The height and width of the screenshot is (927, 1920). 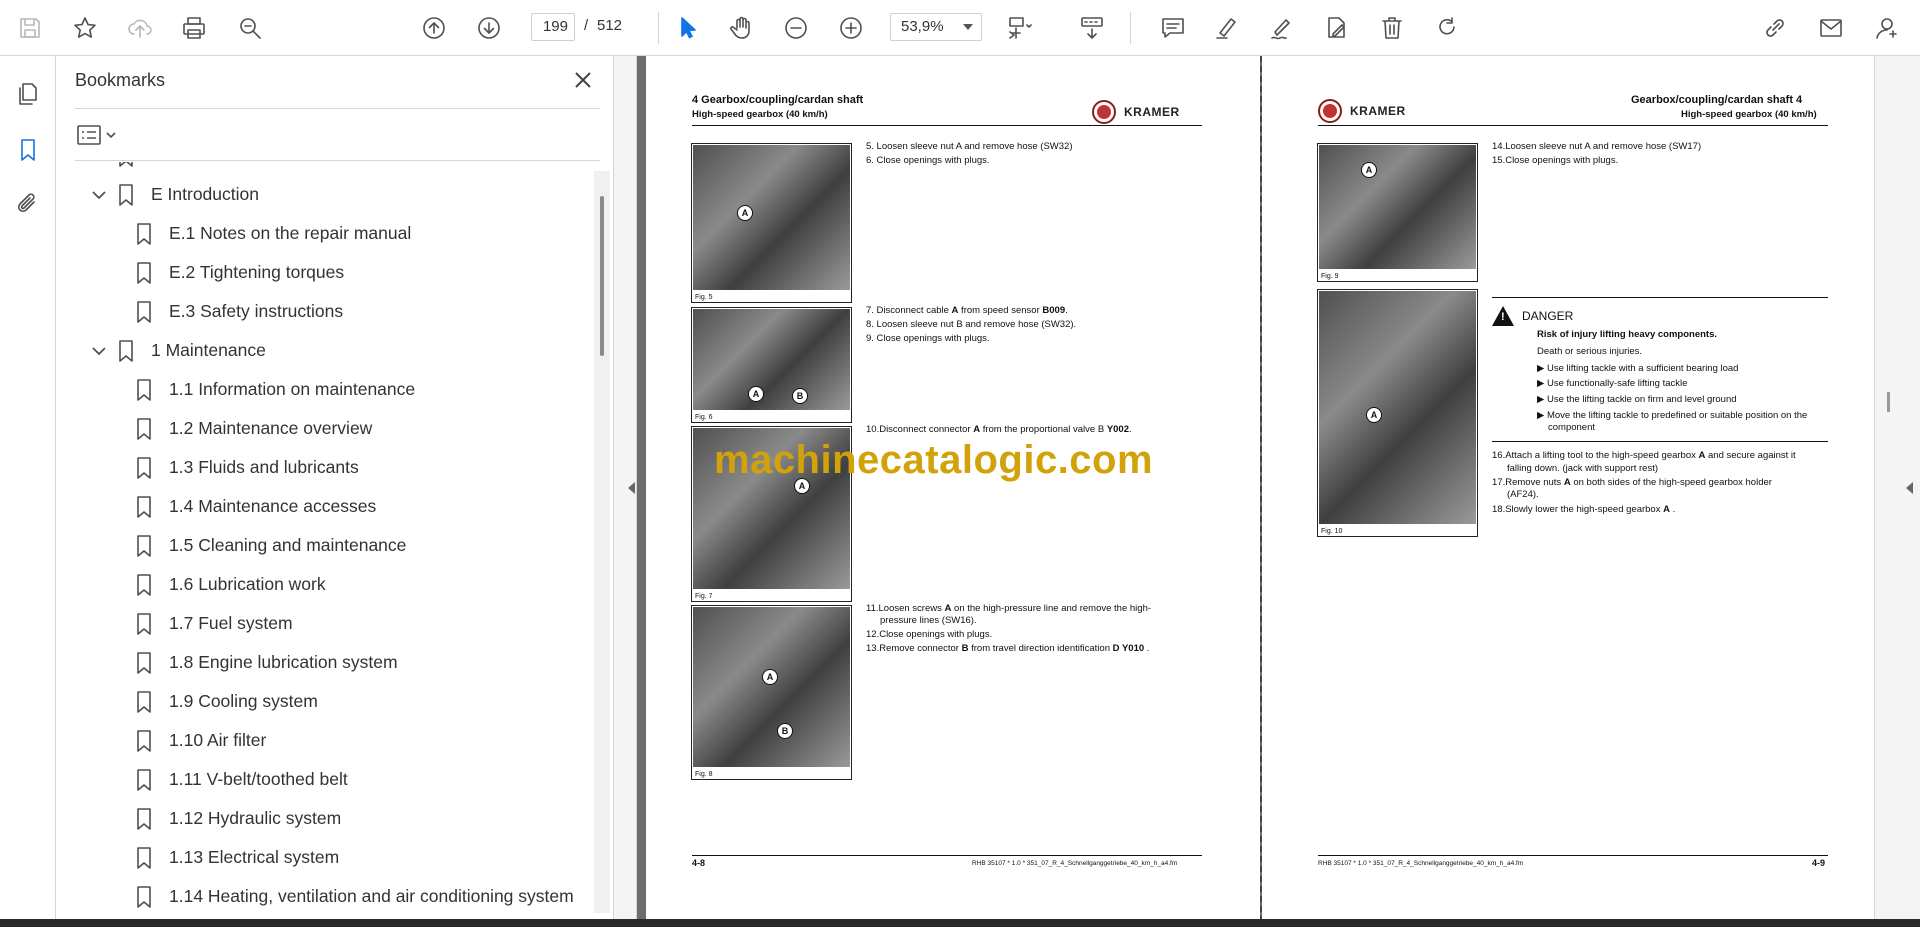 I want to click on page-number-input: 199, so click(x=553, y=27).